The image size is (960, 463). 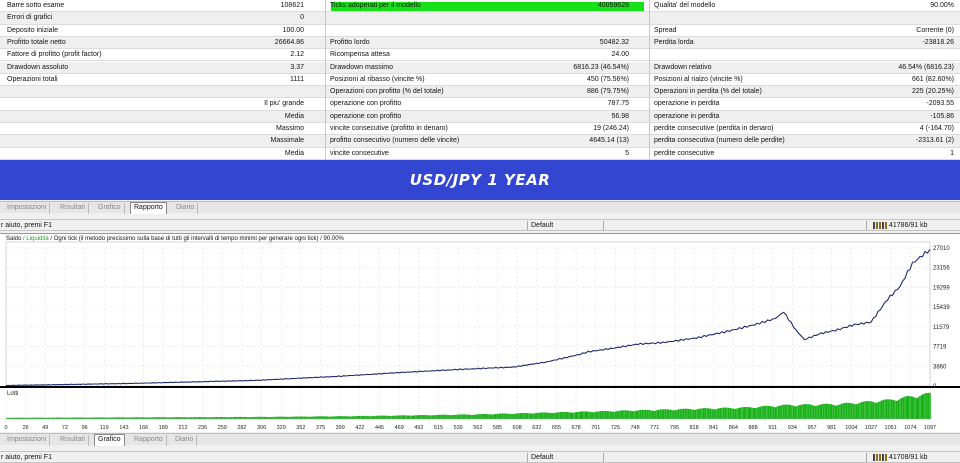 What do you see at coordinates (871, 428) in the screenshot?
I see `x-tick-label: 1027` at bounding box center [871, 428].